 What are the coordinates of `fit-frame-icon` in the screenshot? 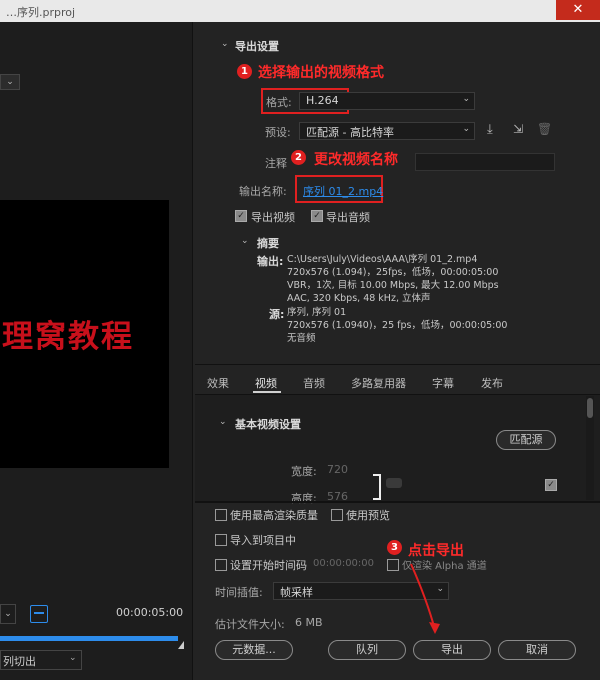 It's located at (39, 614).